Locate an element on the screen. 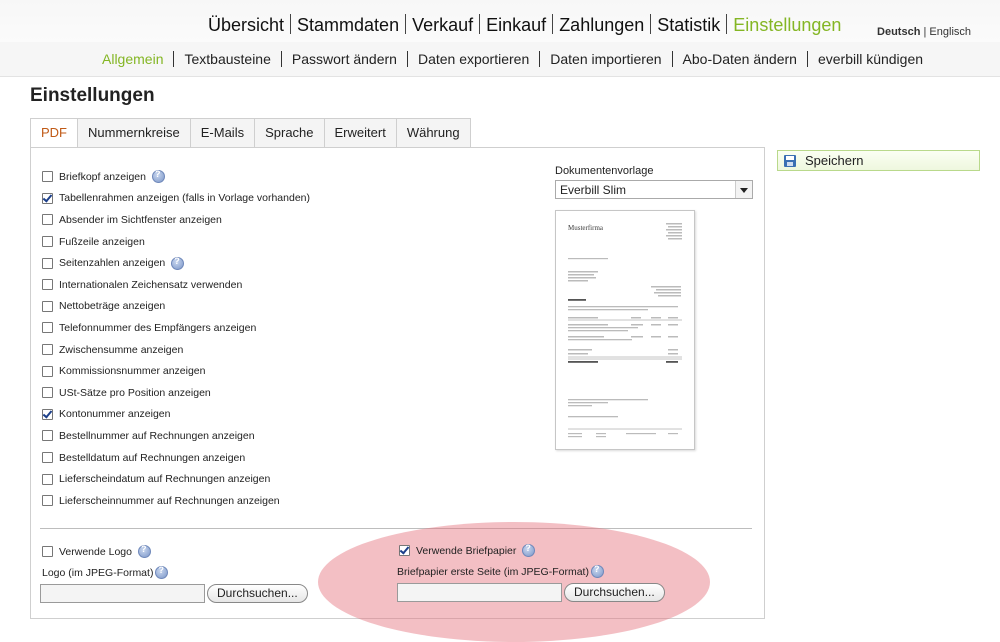 This screenshot has height=642, width=1000. subnav-everbill-kuendigen: everbill kündigen is located at coordinates (870, 59).